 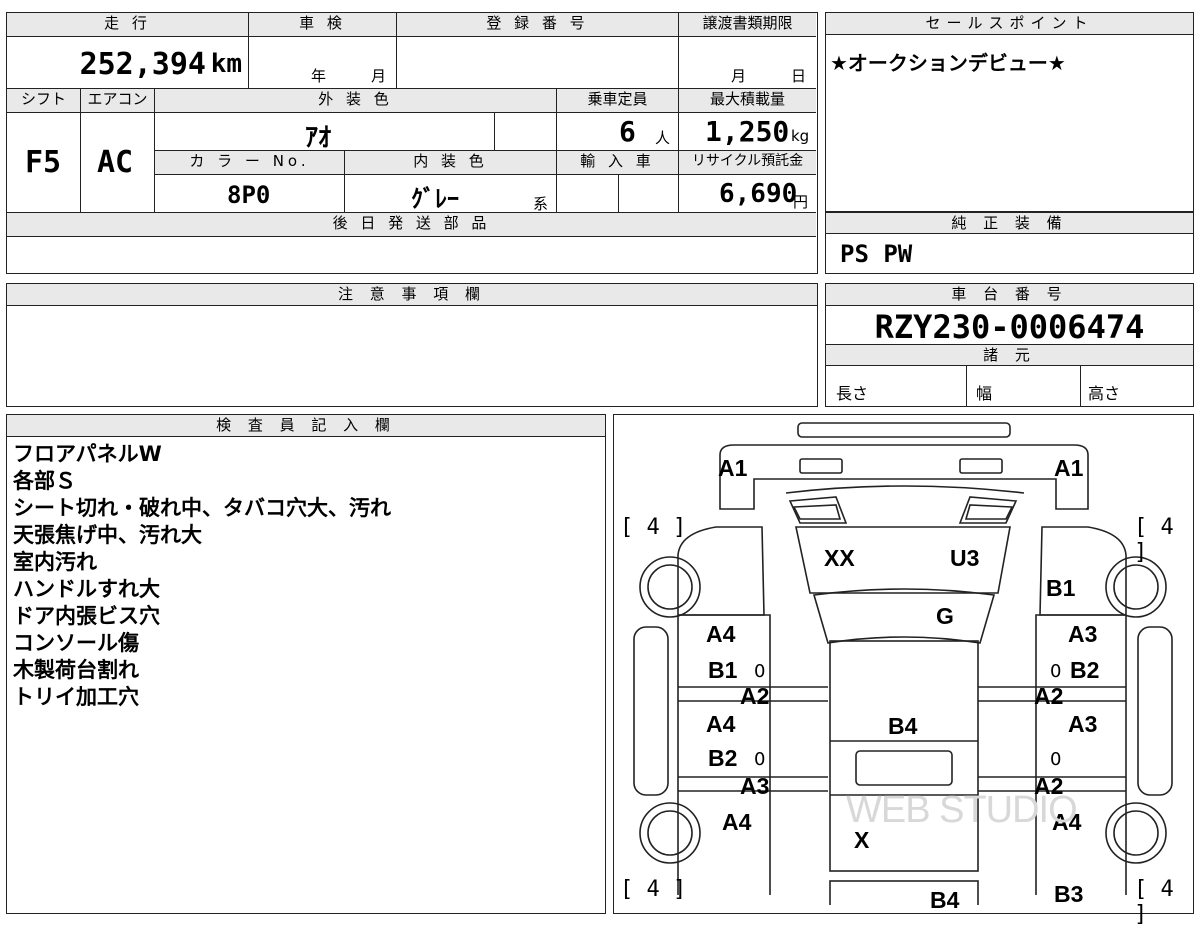 What do you see at coordinates (412, 345) in the screenshot?
I see `notes-box: 注 意 事 項 欄` at bounding box center [412, 345].